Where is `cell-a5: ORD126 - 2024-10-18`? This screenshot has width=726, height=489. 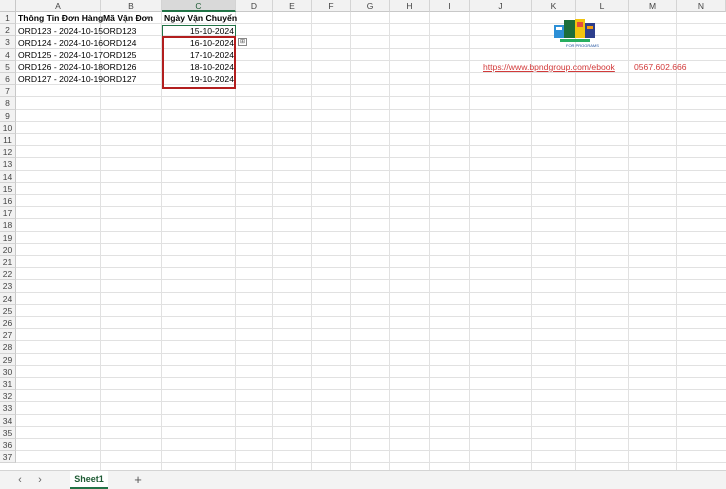 cell-a5: ORD126 - 2024-10-18 is located at coordinates (59, 67).